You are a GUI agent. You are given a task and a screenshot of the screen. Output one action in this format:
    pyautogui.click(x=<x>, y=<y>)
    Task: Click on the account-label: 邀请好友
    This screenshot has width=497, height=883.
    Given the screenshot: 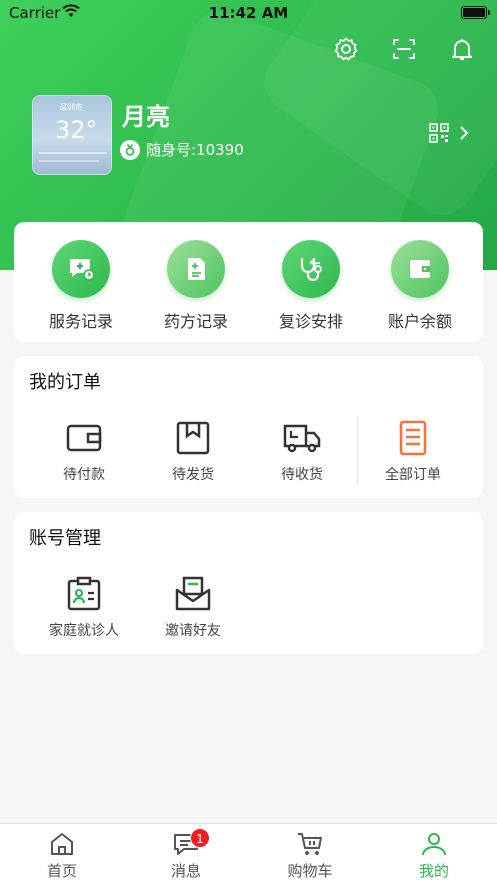 What is the action you would take?
    pyautogui.click(x=193, y=631)
    